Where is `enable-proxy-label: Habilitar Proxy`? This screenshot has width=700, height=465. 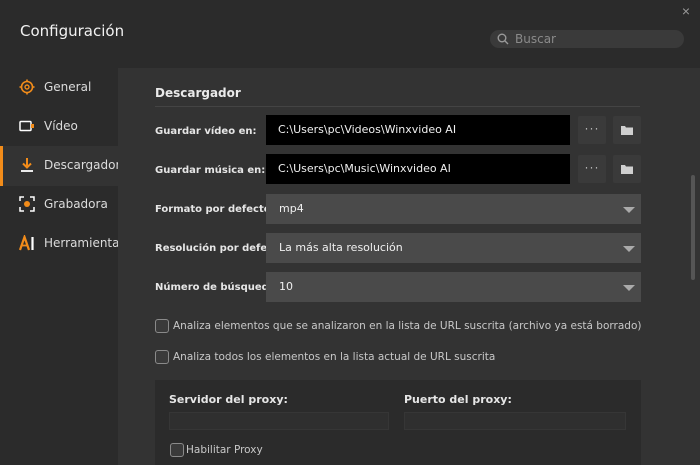 enable-proxy-label: Habilitar Proxy is located at coordinates (224, 450).